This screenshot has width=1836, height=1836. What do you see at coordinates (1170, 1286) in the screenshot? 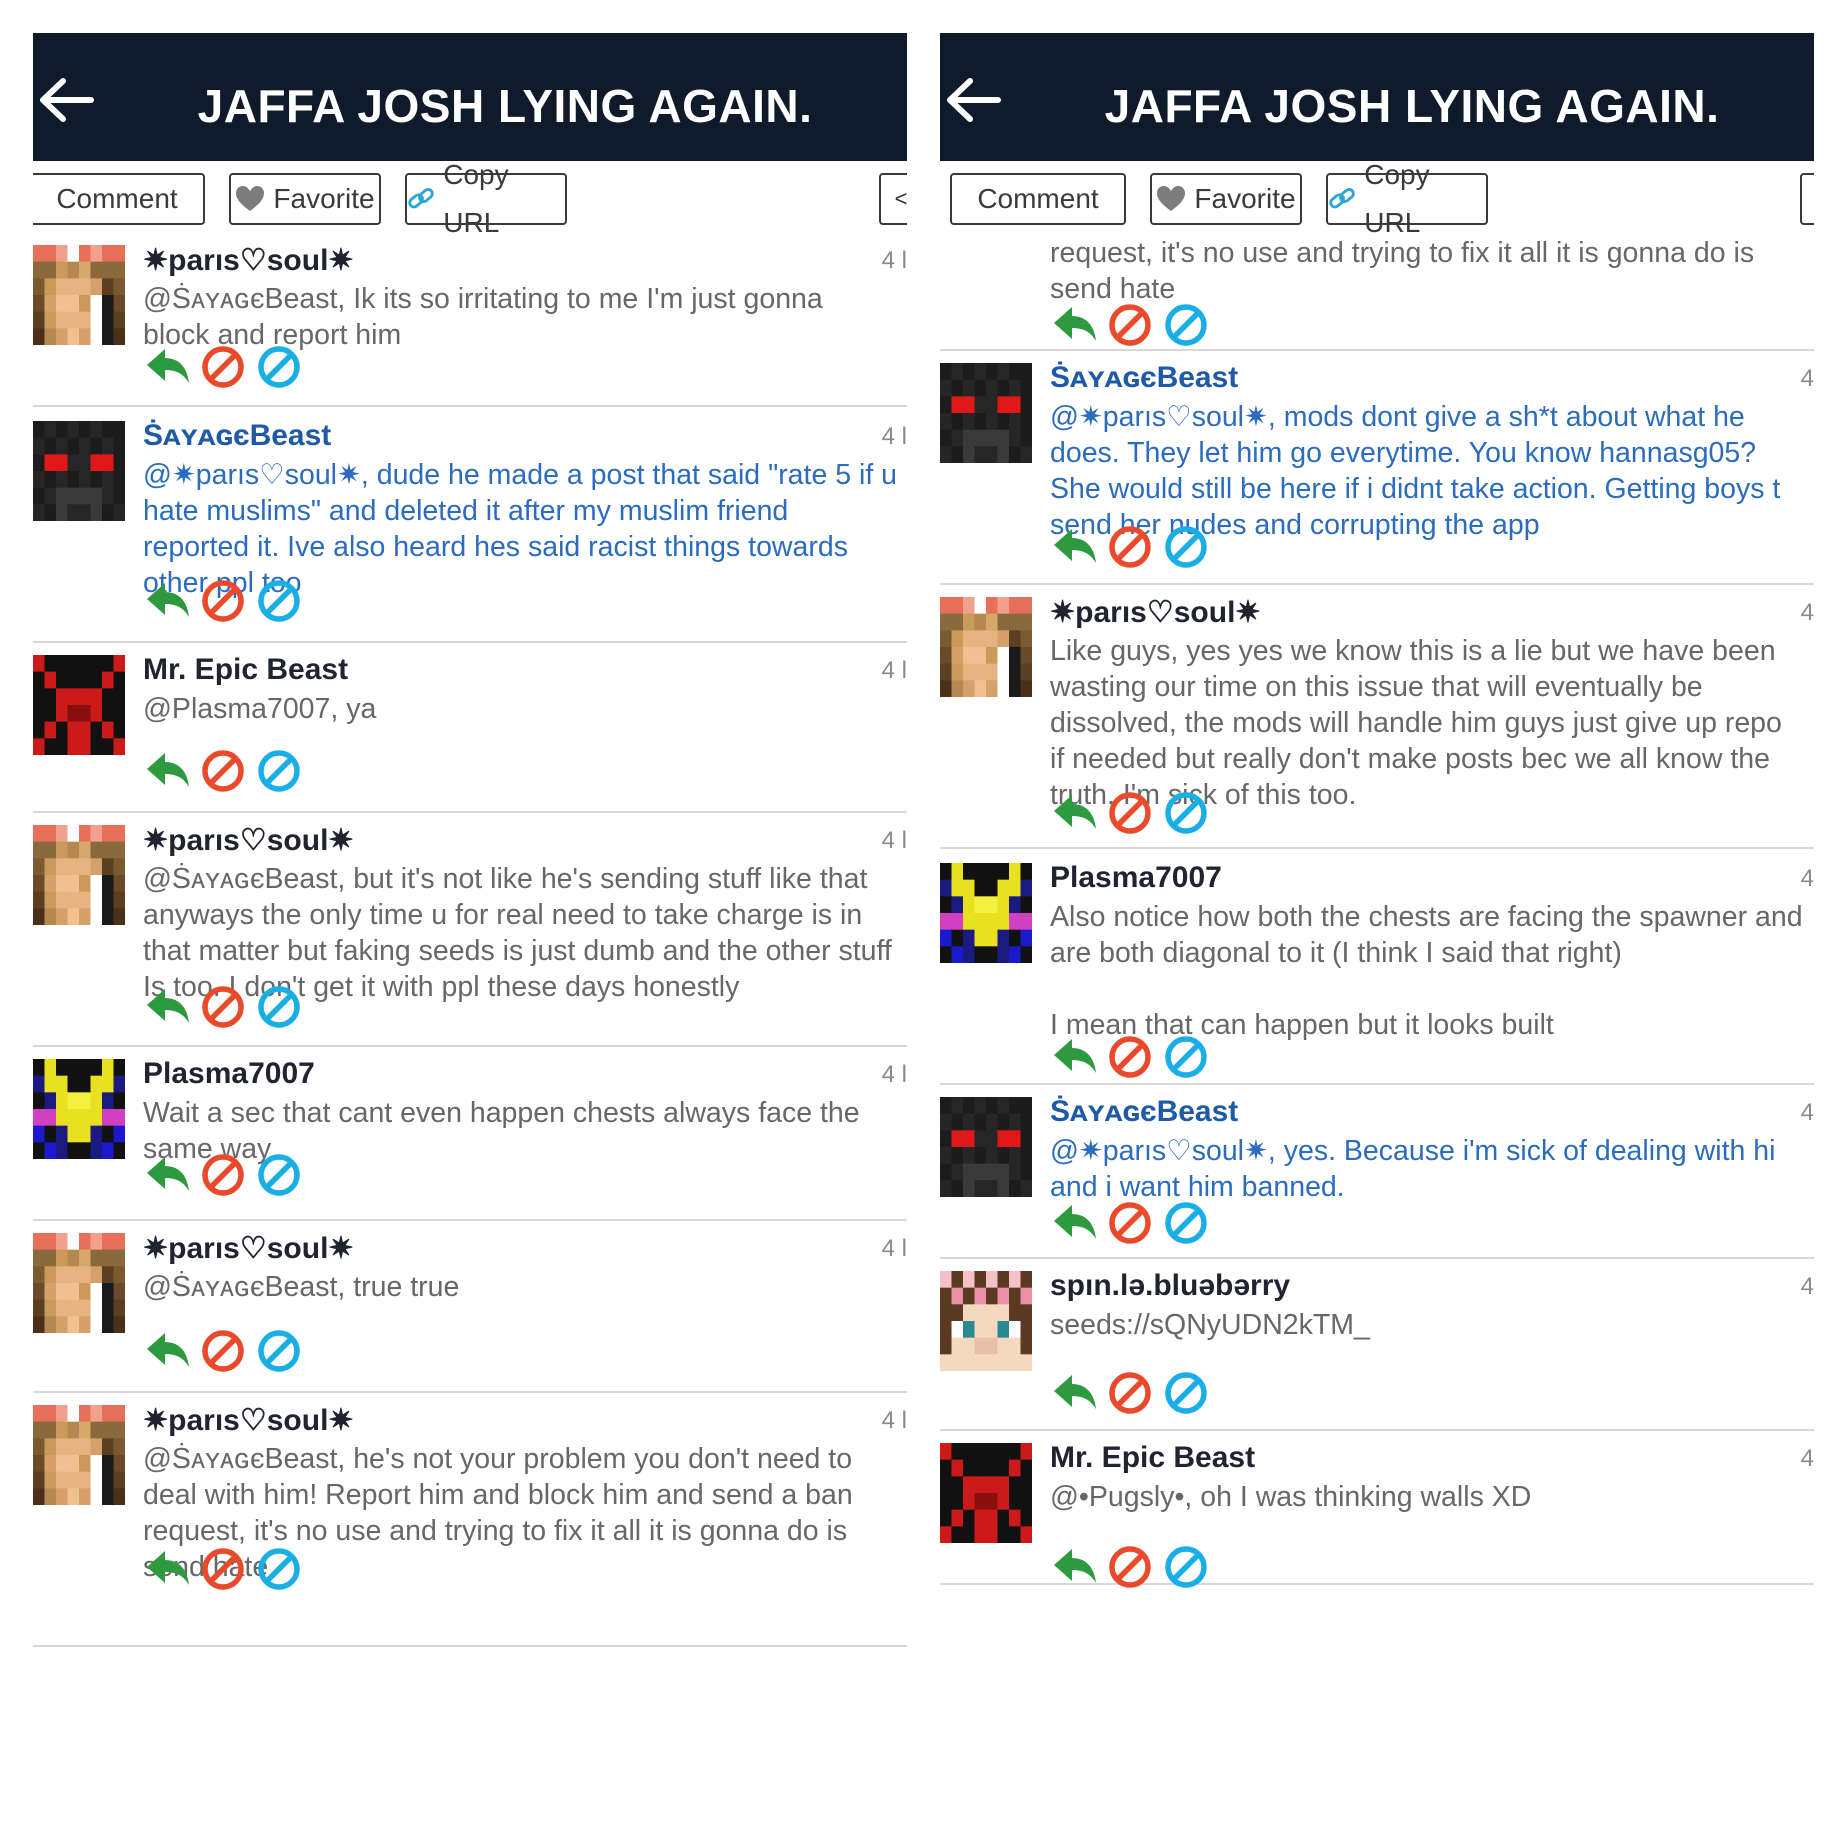
I see `comment-username: spın.lə.bluəbərry` at bounding box center [1170, 1286].